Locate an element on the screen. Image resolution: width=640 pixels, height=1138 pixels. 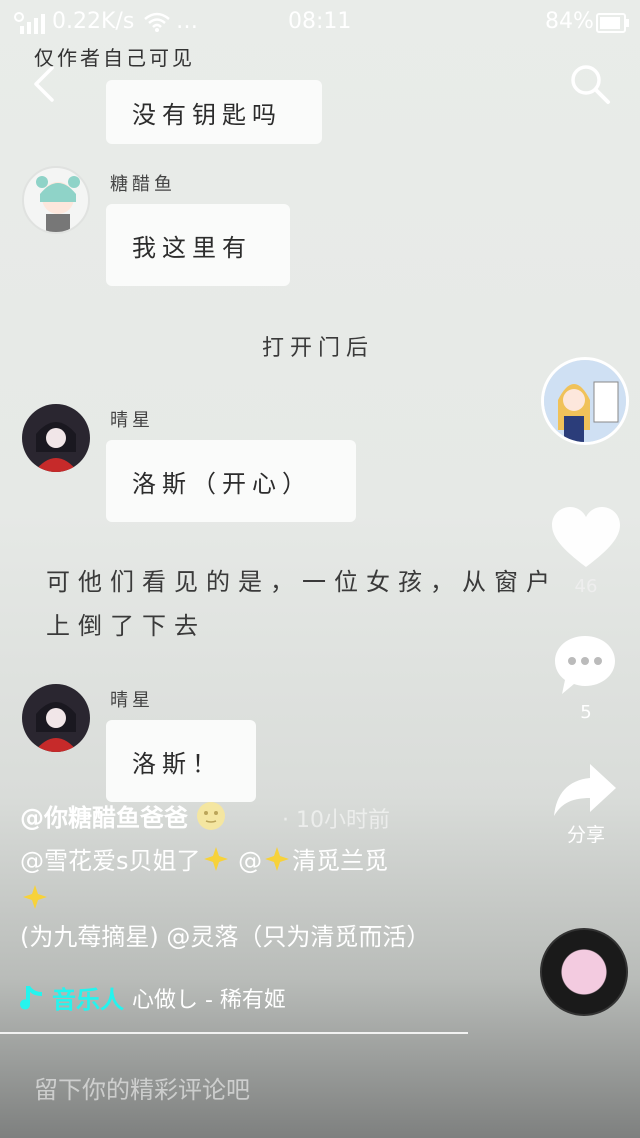
share-button is located at coordinates (585, 790).